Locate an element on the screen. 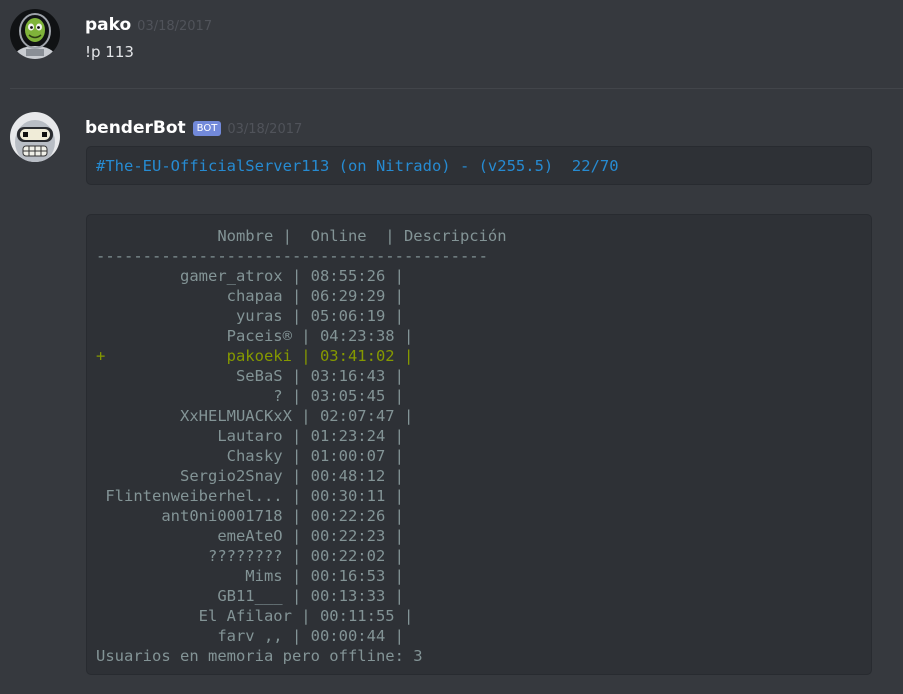 The height and width of the screenshot is (694, 903). username-pako: pako is located at coordinates (108, 25).